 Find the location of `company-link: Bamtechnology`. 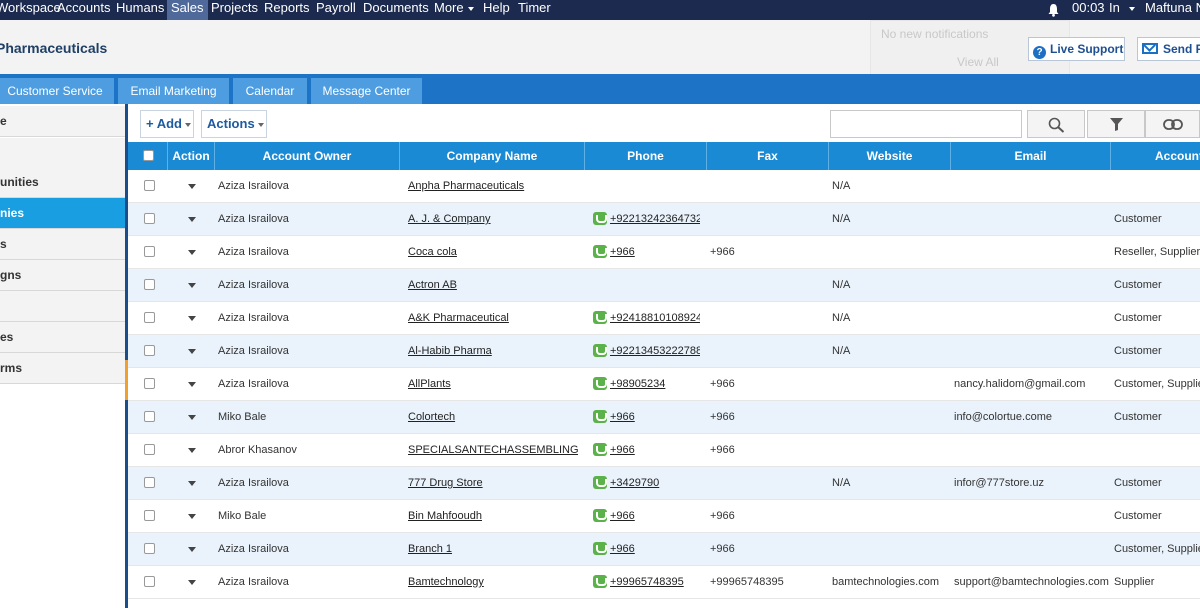

company-link: Bamtechnology is located at coordinates (446, 582).